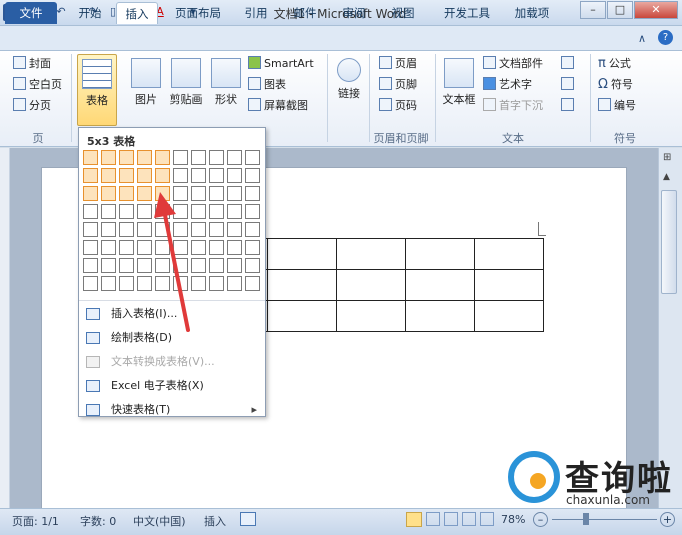 This screenshot has height=535, width=682. Describe the element at coordinates (665, 37) in the screenshot. I see `help-icon: ?` at that location.